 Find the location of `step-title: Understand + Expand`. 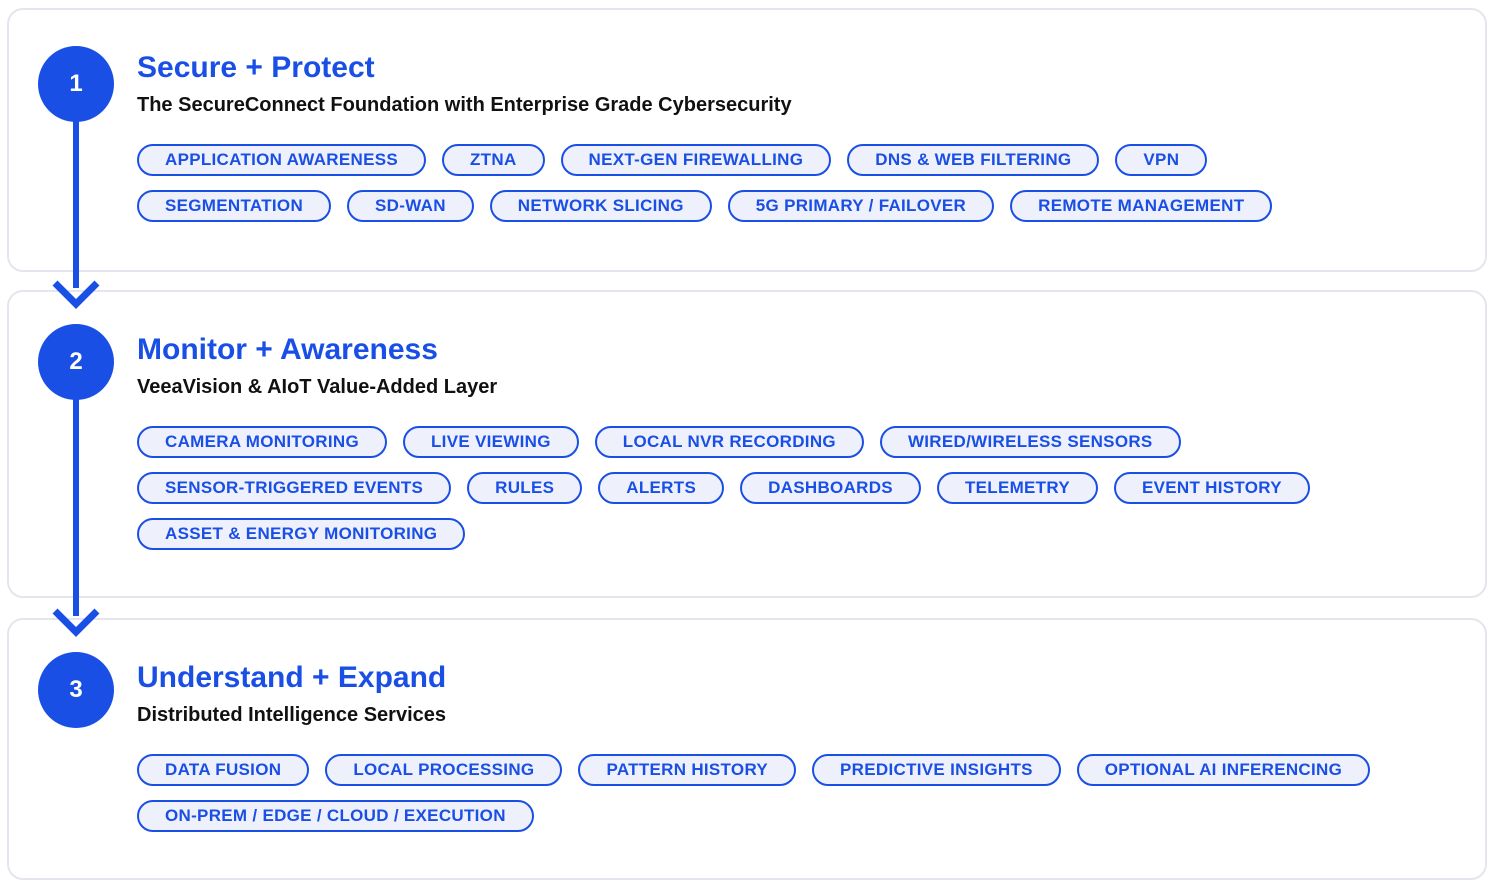

step-title: Understand + Expand is located at coordinates (292, 677).